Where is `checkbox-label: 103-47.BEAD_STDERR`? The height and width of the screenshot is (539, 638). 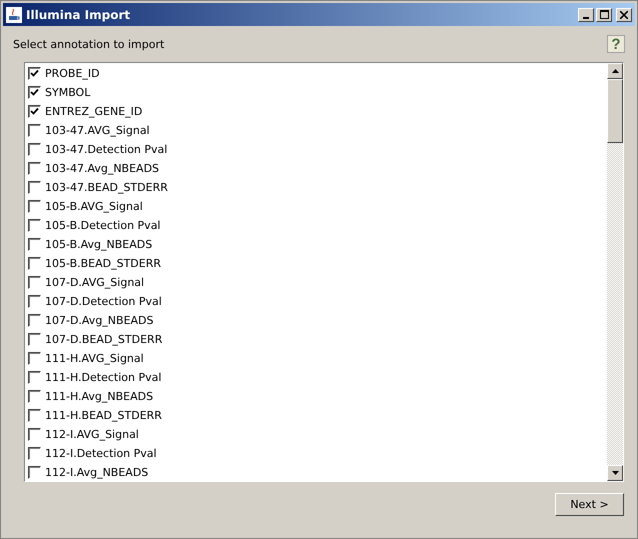
checkbox-label: 103-47.BEAD_STDERR is located at coordinates (106, 187).